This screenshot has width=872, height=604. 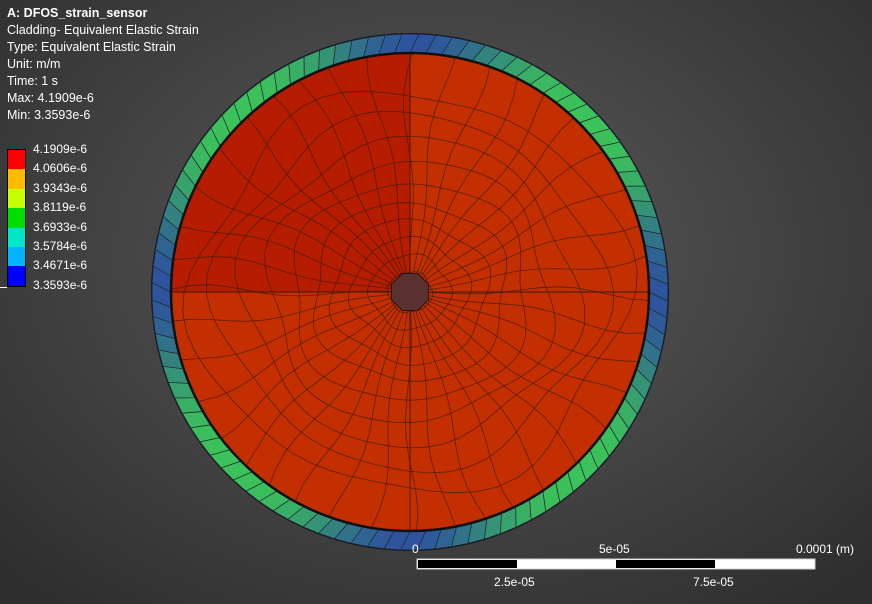 I want to click on core-center-element, so click(x=410, y=292).